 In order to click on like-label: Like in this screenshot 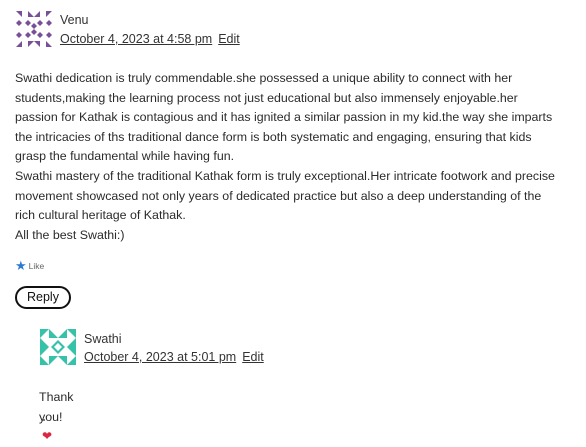, I will do `click(36, 265)`.